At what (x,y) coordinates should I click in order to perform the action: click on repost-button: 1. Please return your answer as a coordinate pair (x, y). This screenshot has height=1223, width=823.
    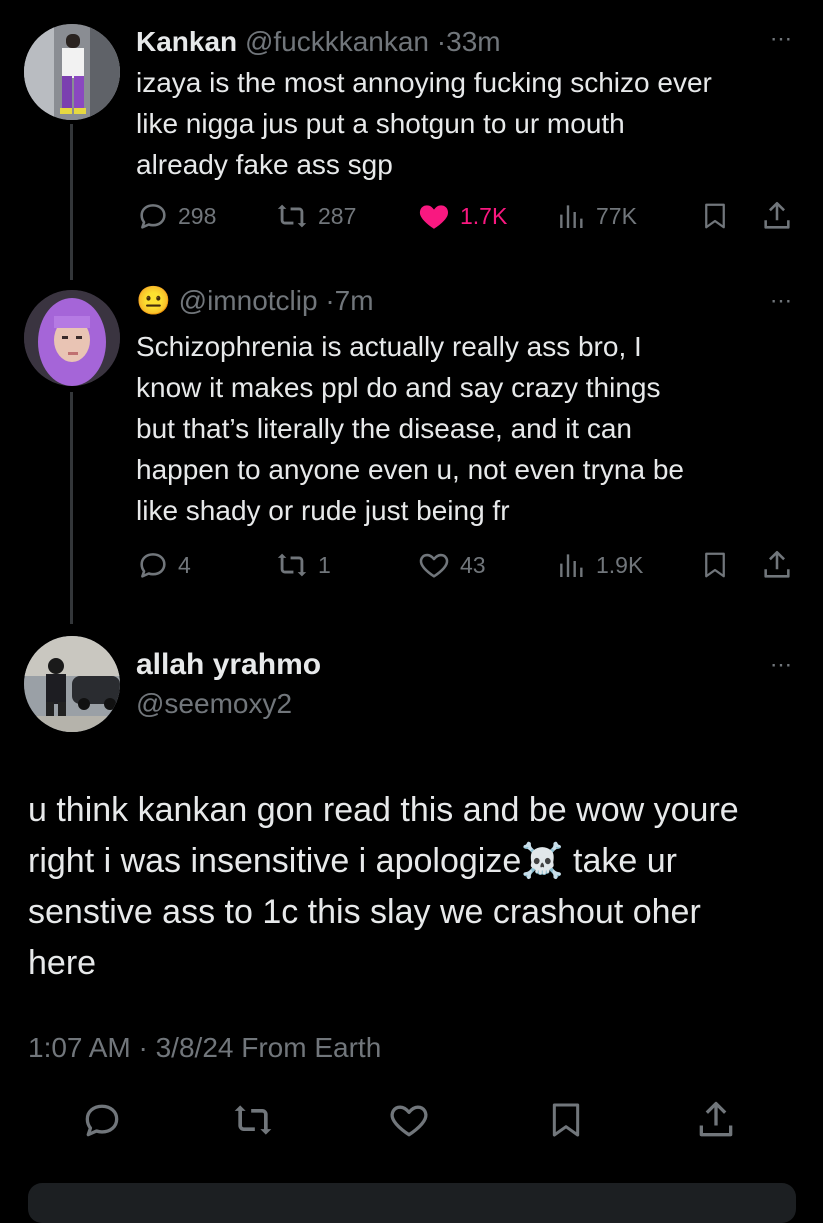
    Looking at the image, I should click on (302, 565).